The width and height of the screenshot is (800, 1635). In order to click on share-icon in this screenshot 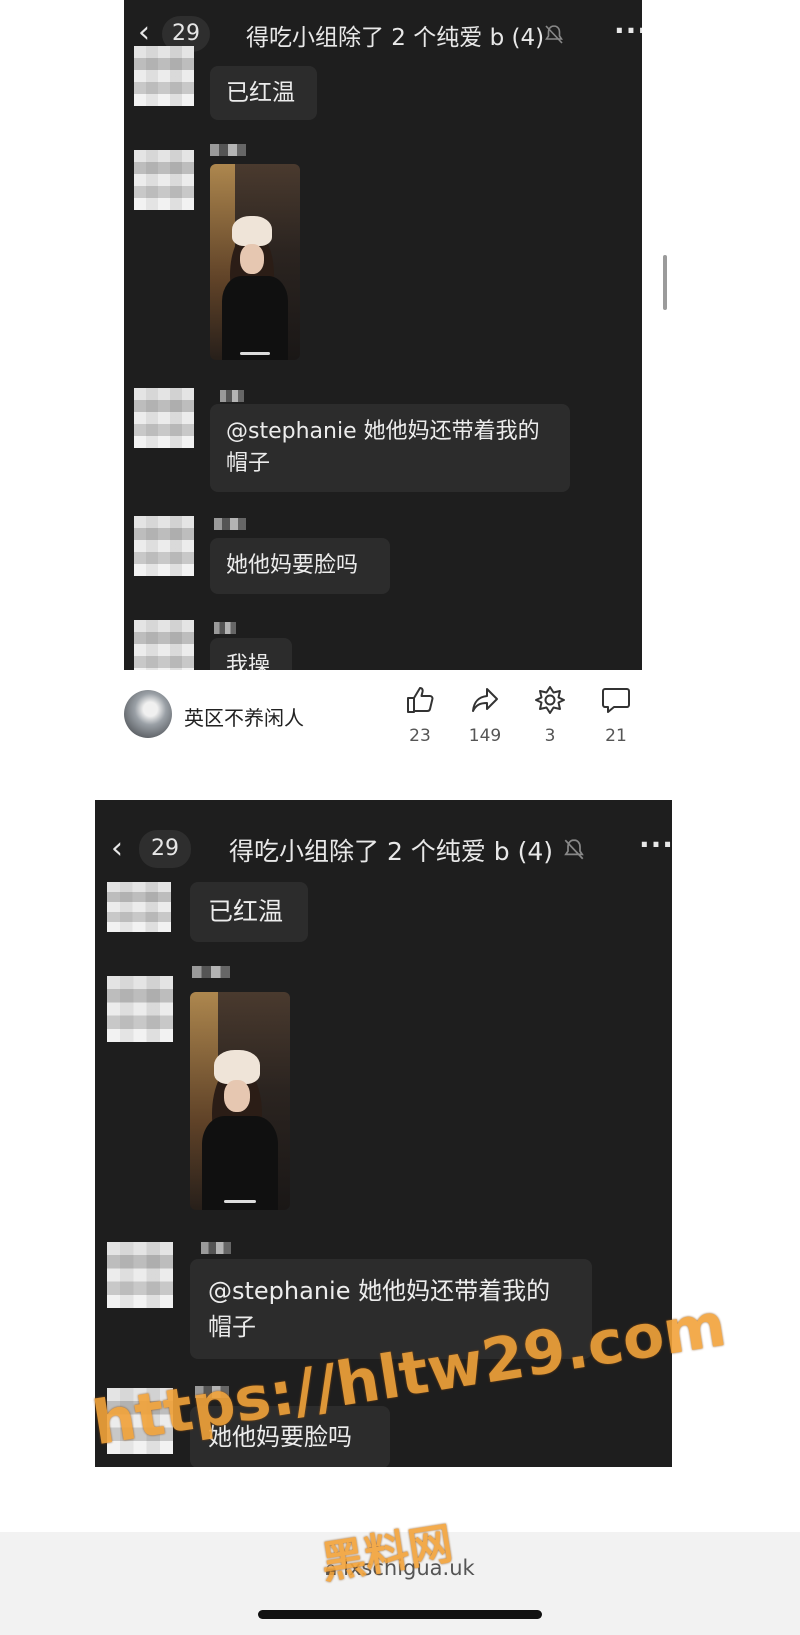, I will do `click(485, 700)`.